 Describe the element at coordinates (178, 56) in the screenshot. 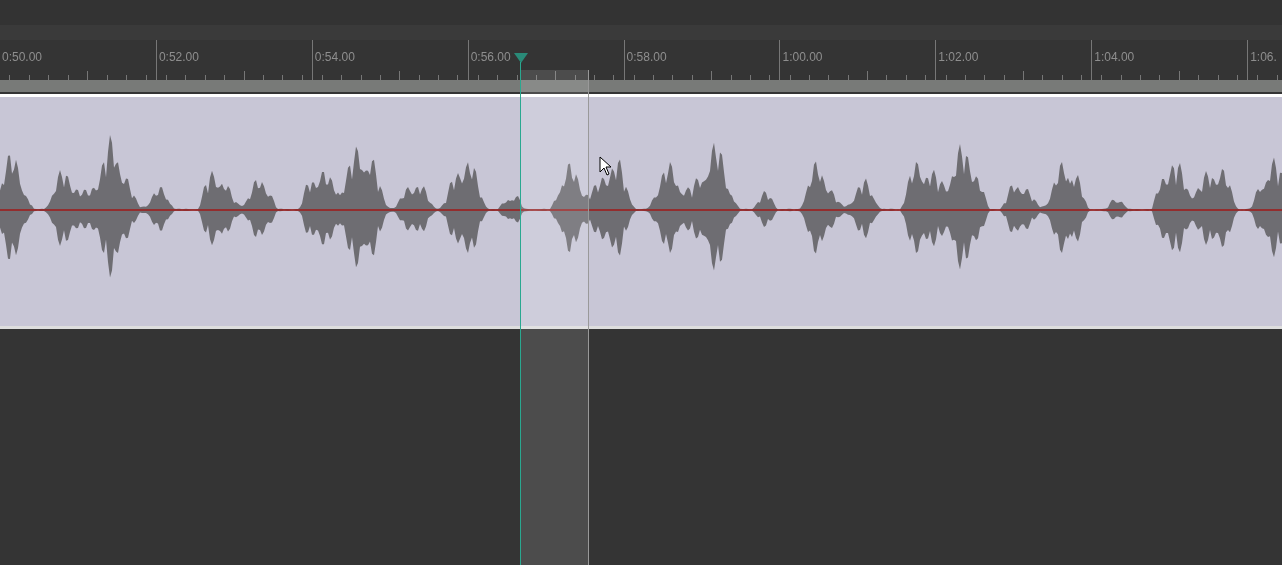

I see `time-label: 0:52.00` at that location.